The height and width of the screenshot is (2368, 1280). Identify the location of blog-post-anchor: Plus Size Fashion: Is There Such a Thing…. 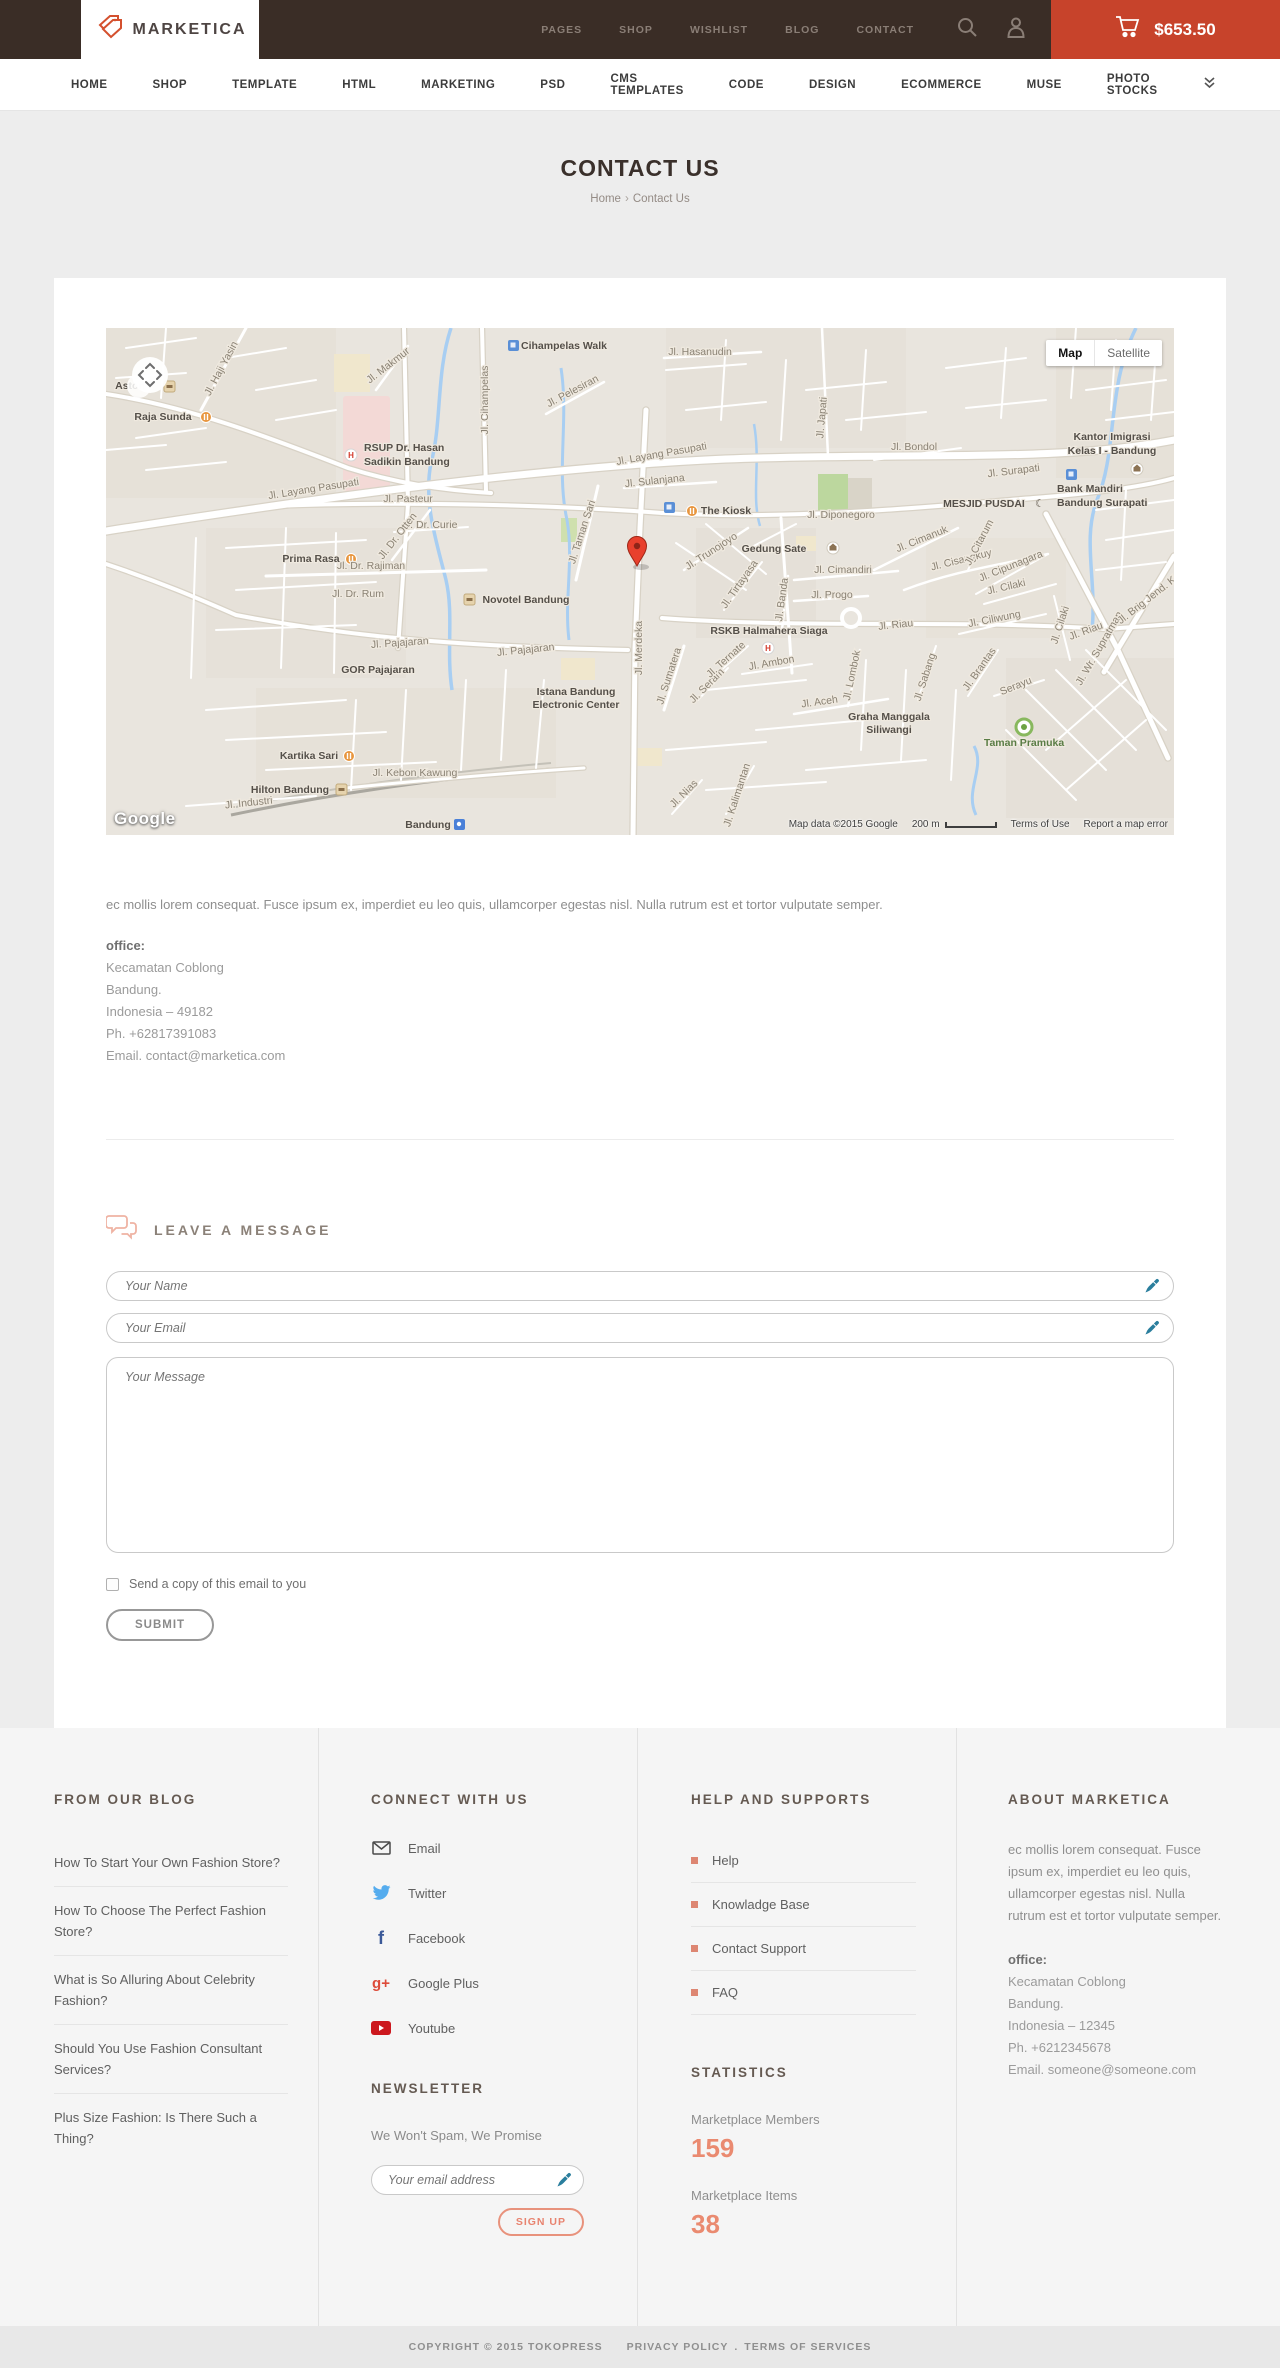
(155, 2128).